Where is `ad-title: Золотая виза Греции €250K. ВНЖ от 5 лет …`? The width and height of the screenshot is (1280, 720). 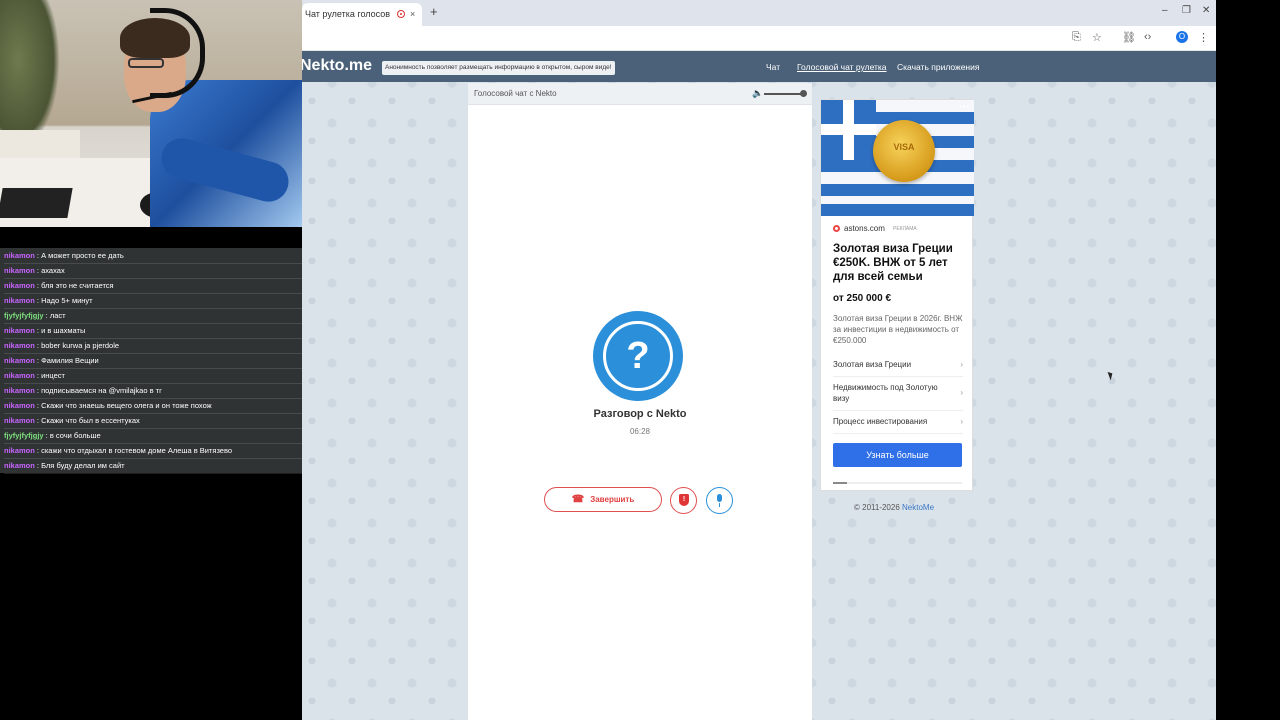
ad-title: Золотая виза Греции €250K. ВНЖ от 5 лет … is located at coordinates (900, 263).